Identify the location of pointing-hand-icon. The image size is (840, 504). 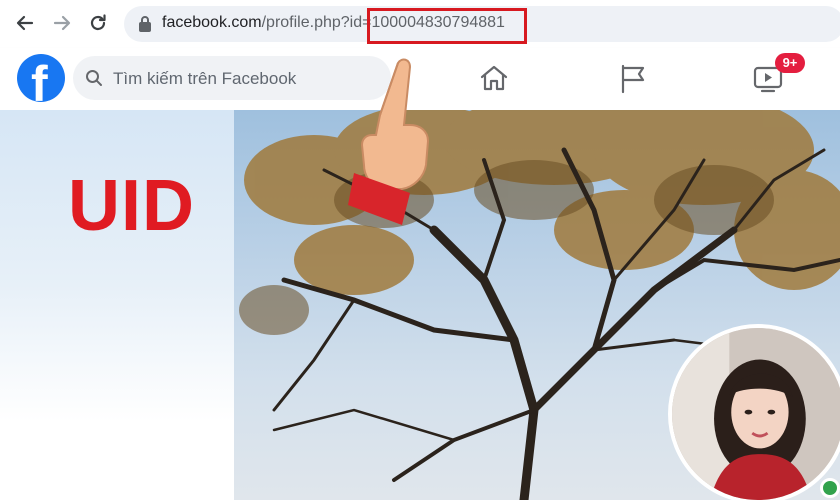
(389, 141).